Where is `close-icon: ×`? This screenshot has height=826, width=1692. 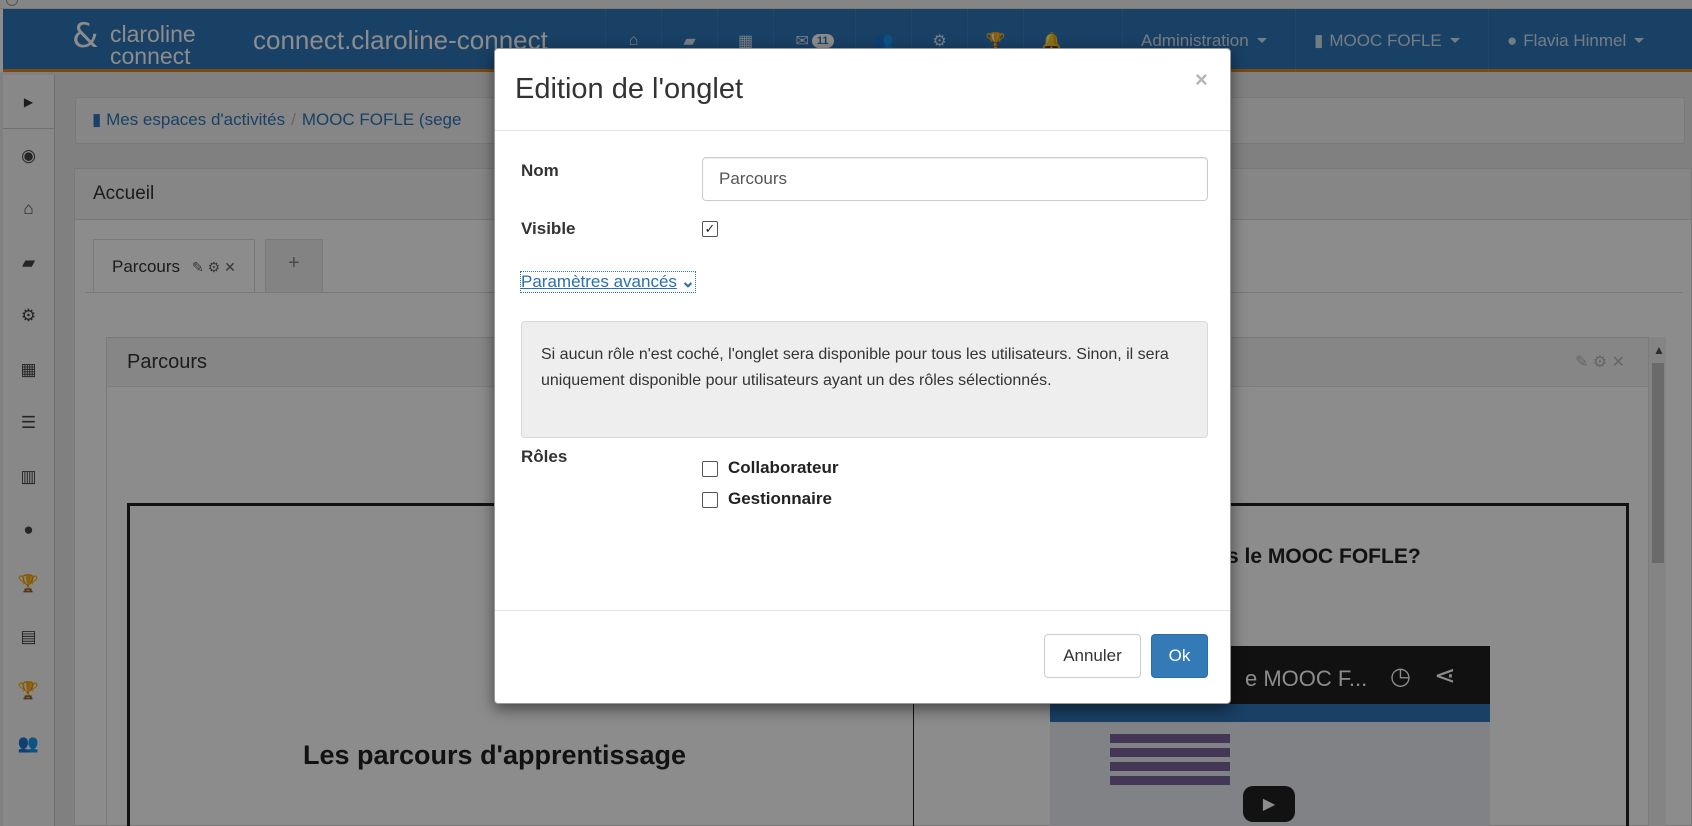 close-icon: × is located at coordinates (1201, 80).